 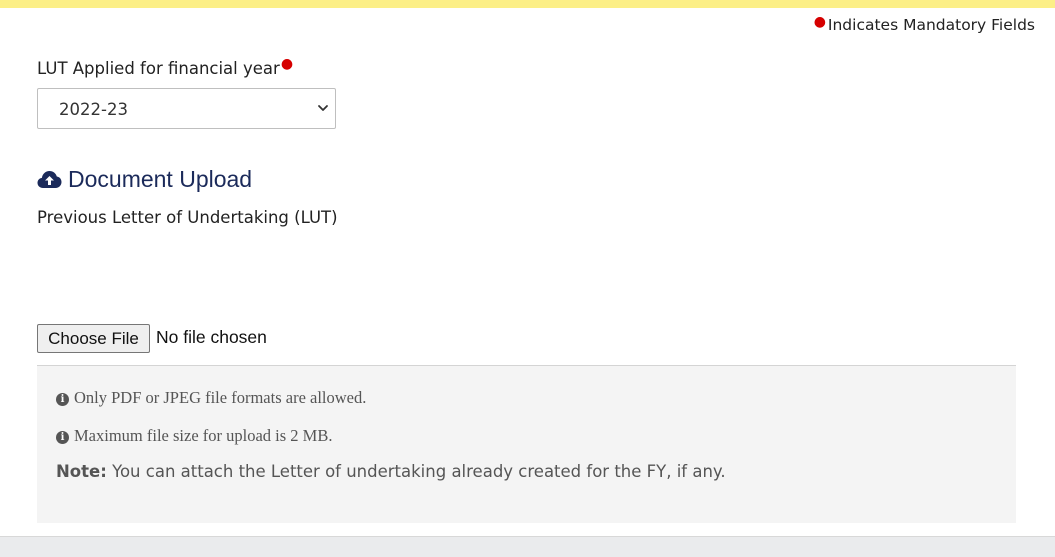 I want to click on cloud-upload-icon, so click(x=49, y=179).